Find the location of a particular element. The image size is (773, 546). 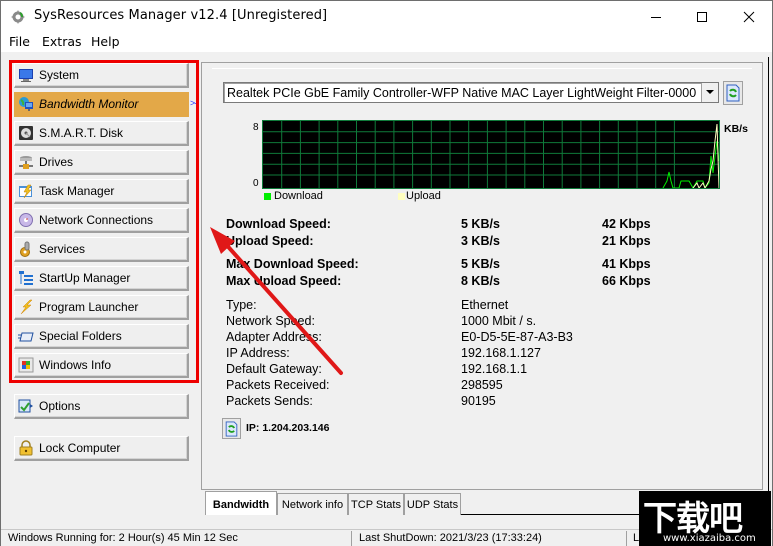

legend-download-label: Download is located at coordinates (298, 196).